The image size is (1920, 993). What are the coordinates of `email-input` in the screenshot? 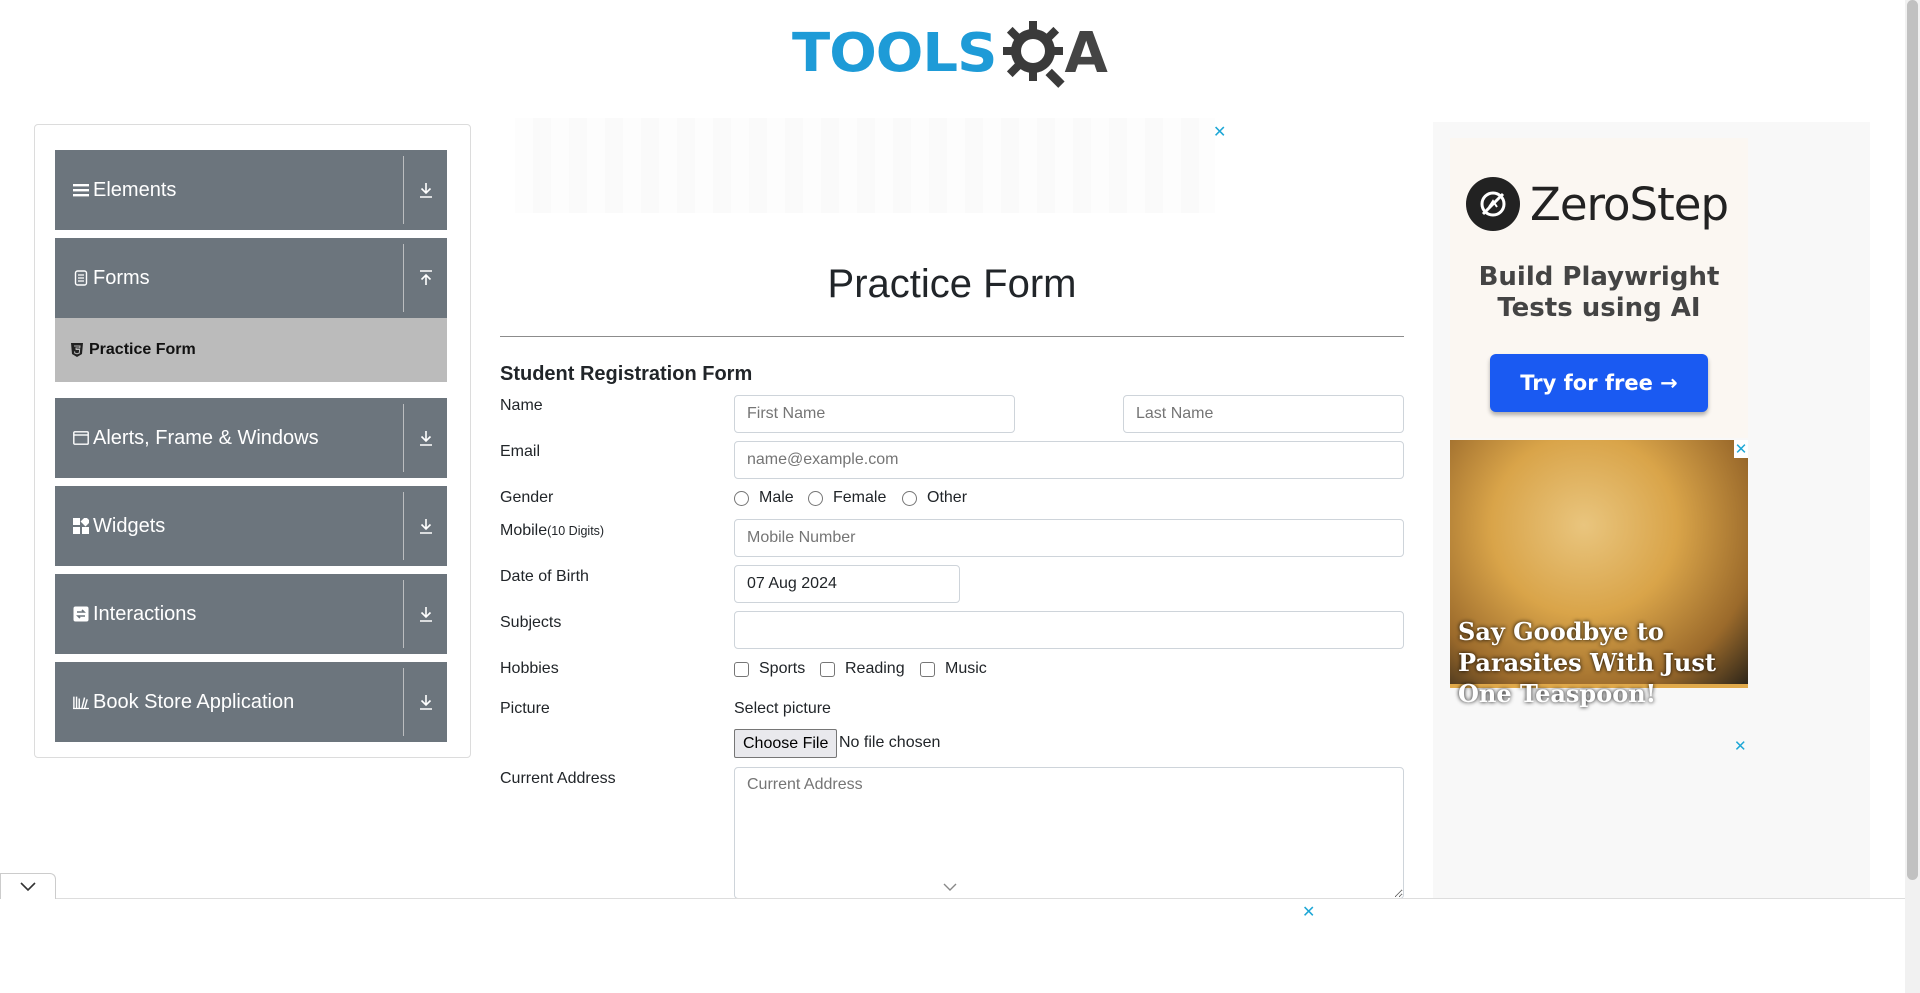 It's located at (1069, 460).